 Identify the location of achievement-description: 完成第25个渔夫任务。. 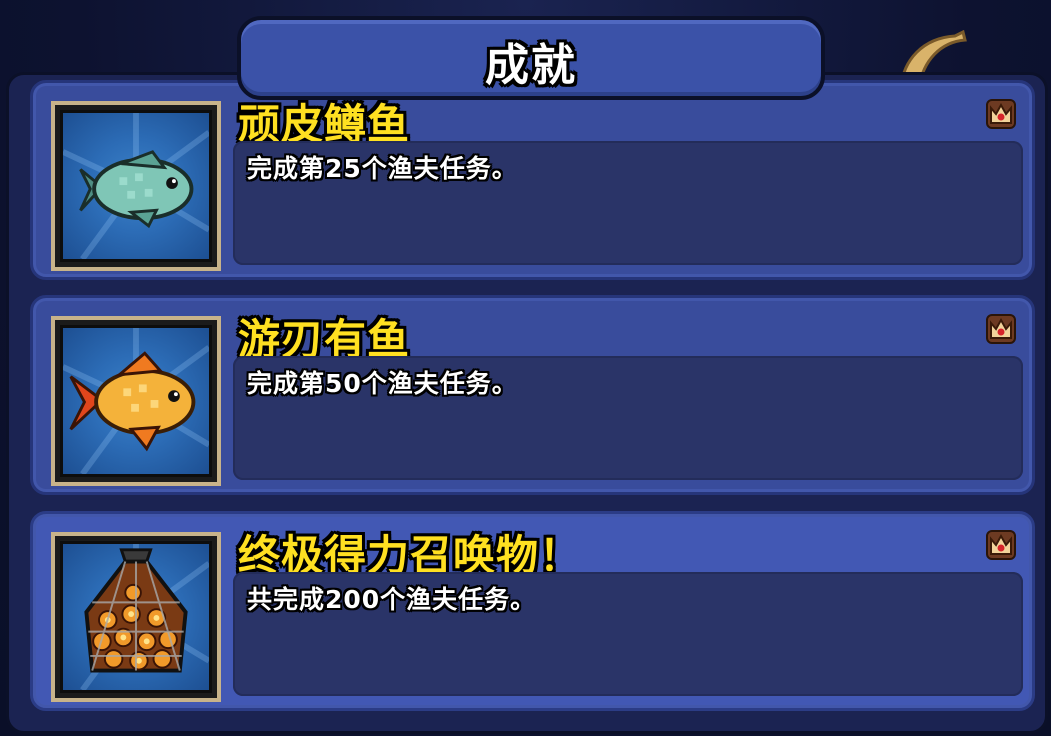
(382, 168).